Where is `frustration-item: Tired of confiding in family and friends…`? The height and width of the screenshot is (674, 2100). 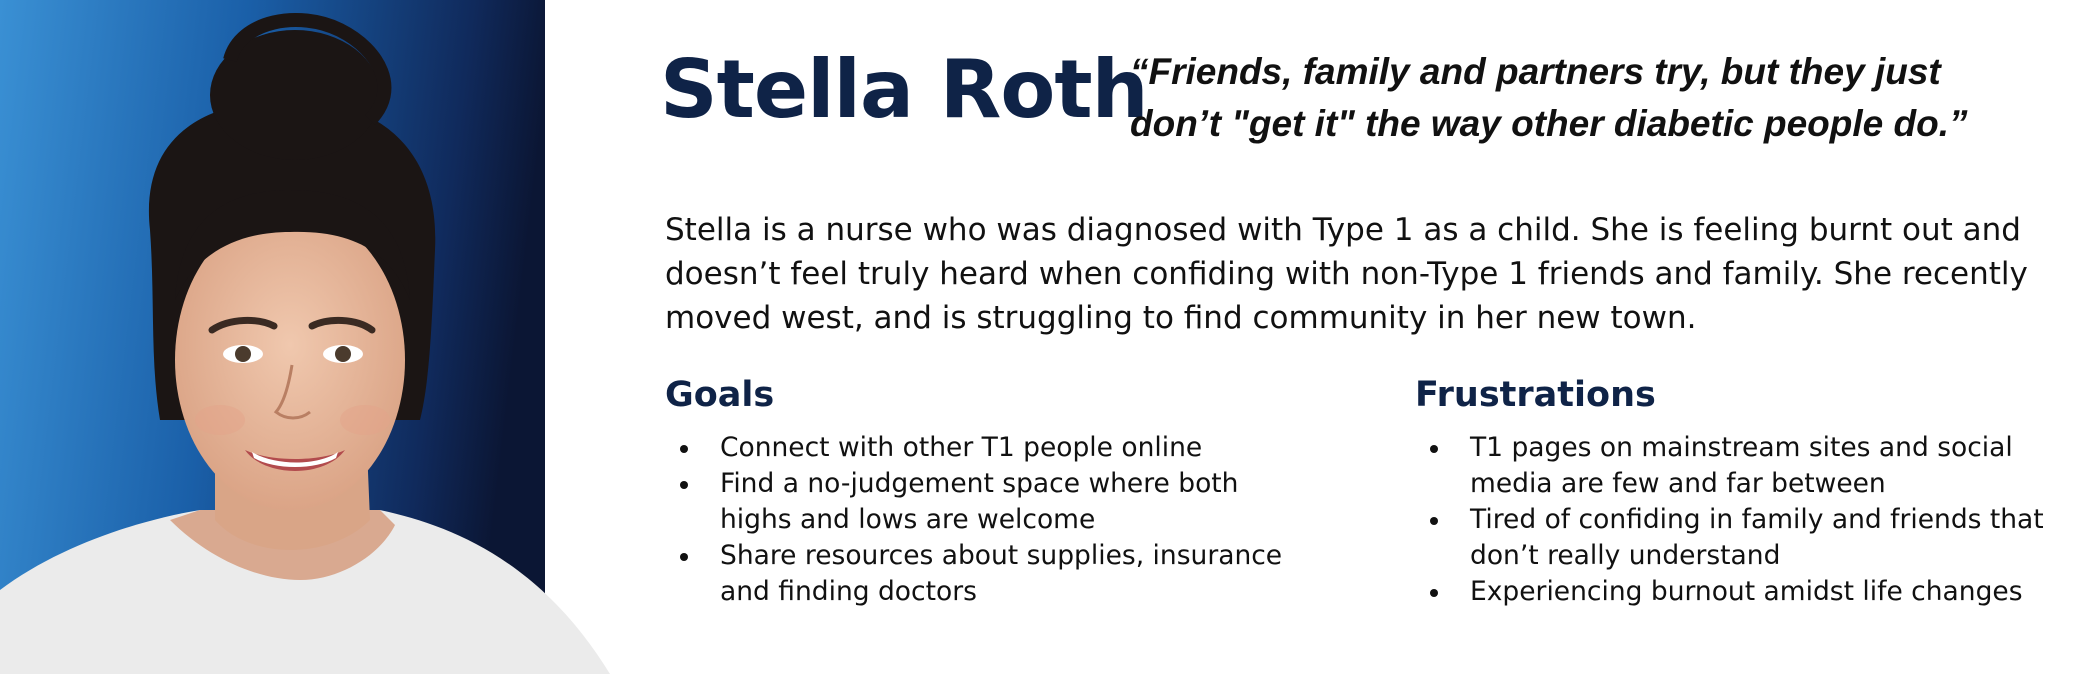 frustration-item: Tired of confiding in family and friends… is located at coordinates (1755, 538).